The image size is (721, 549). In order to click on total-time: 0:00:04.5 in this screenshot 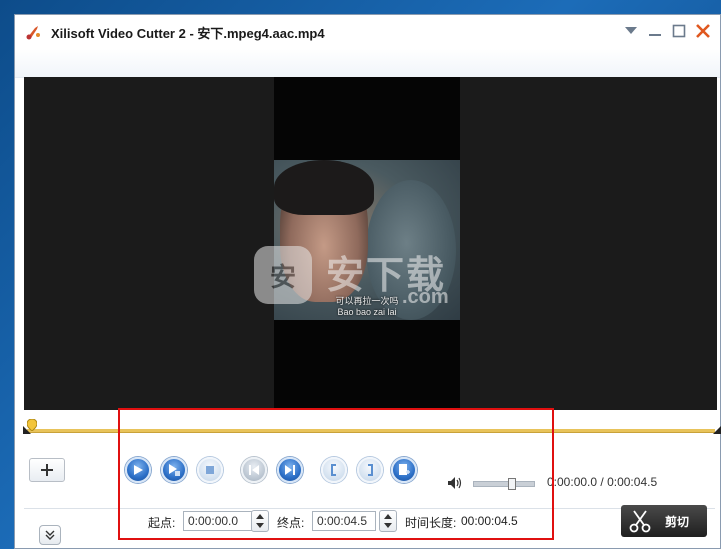, I will do `click(632, 482)`.